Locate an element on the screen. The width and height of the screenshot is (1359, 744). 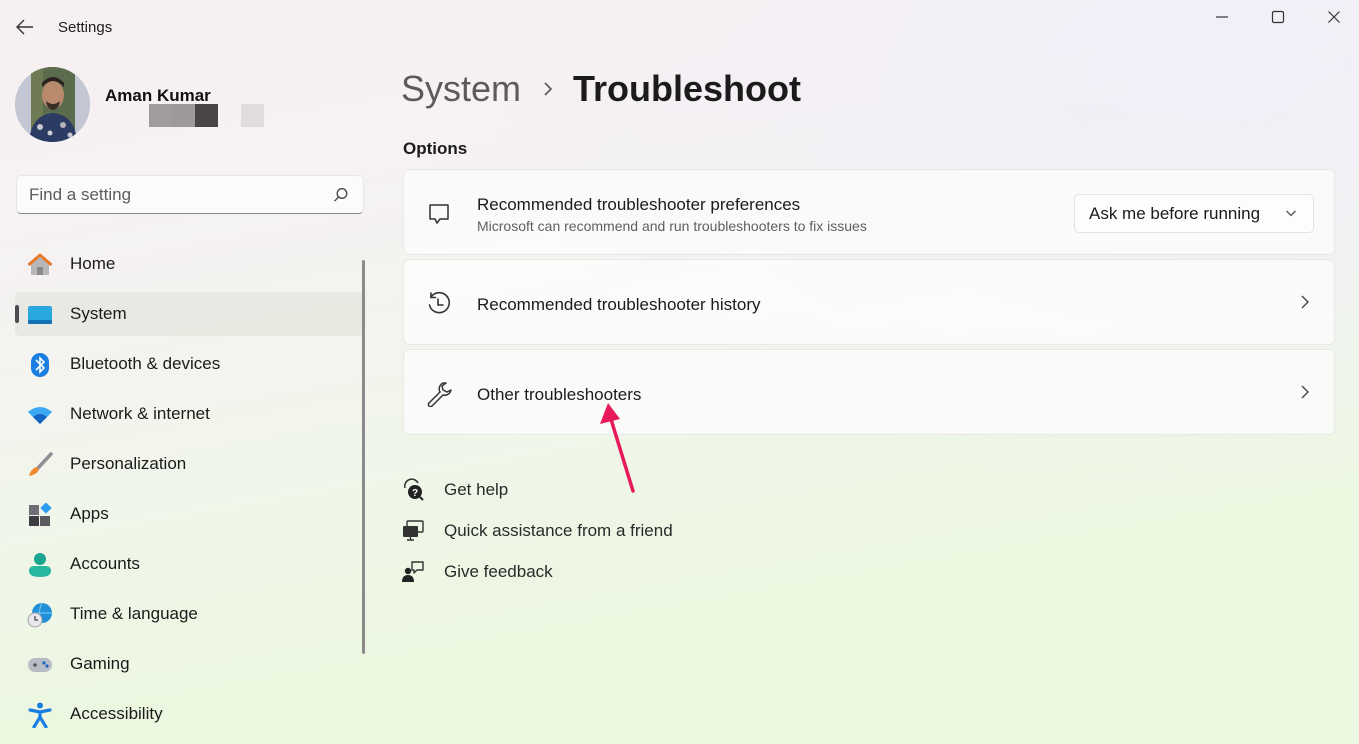
close-icon is located at coordinates (1334, 17).